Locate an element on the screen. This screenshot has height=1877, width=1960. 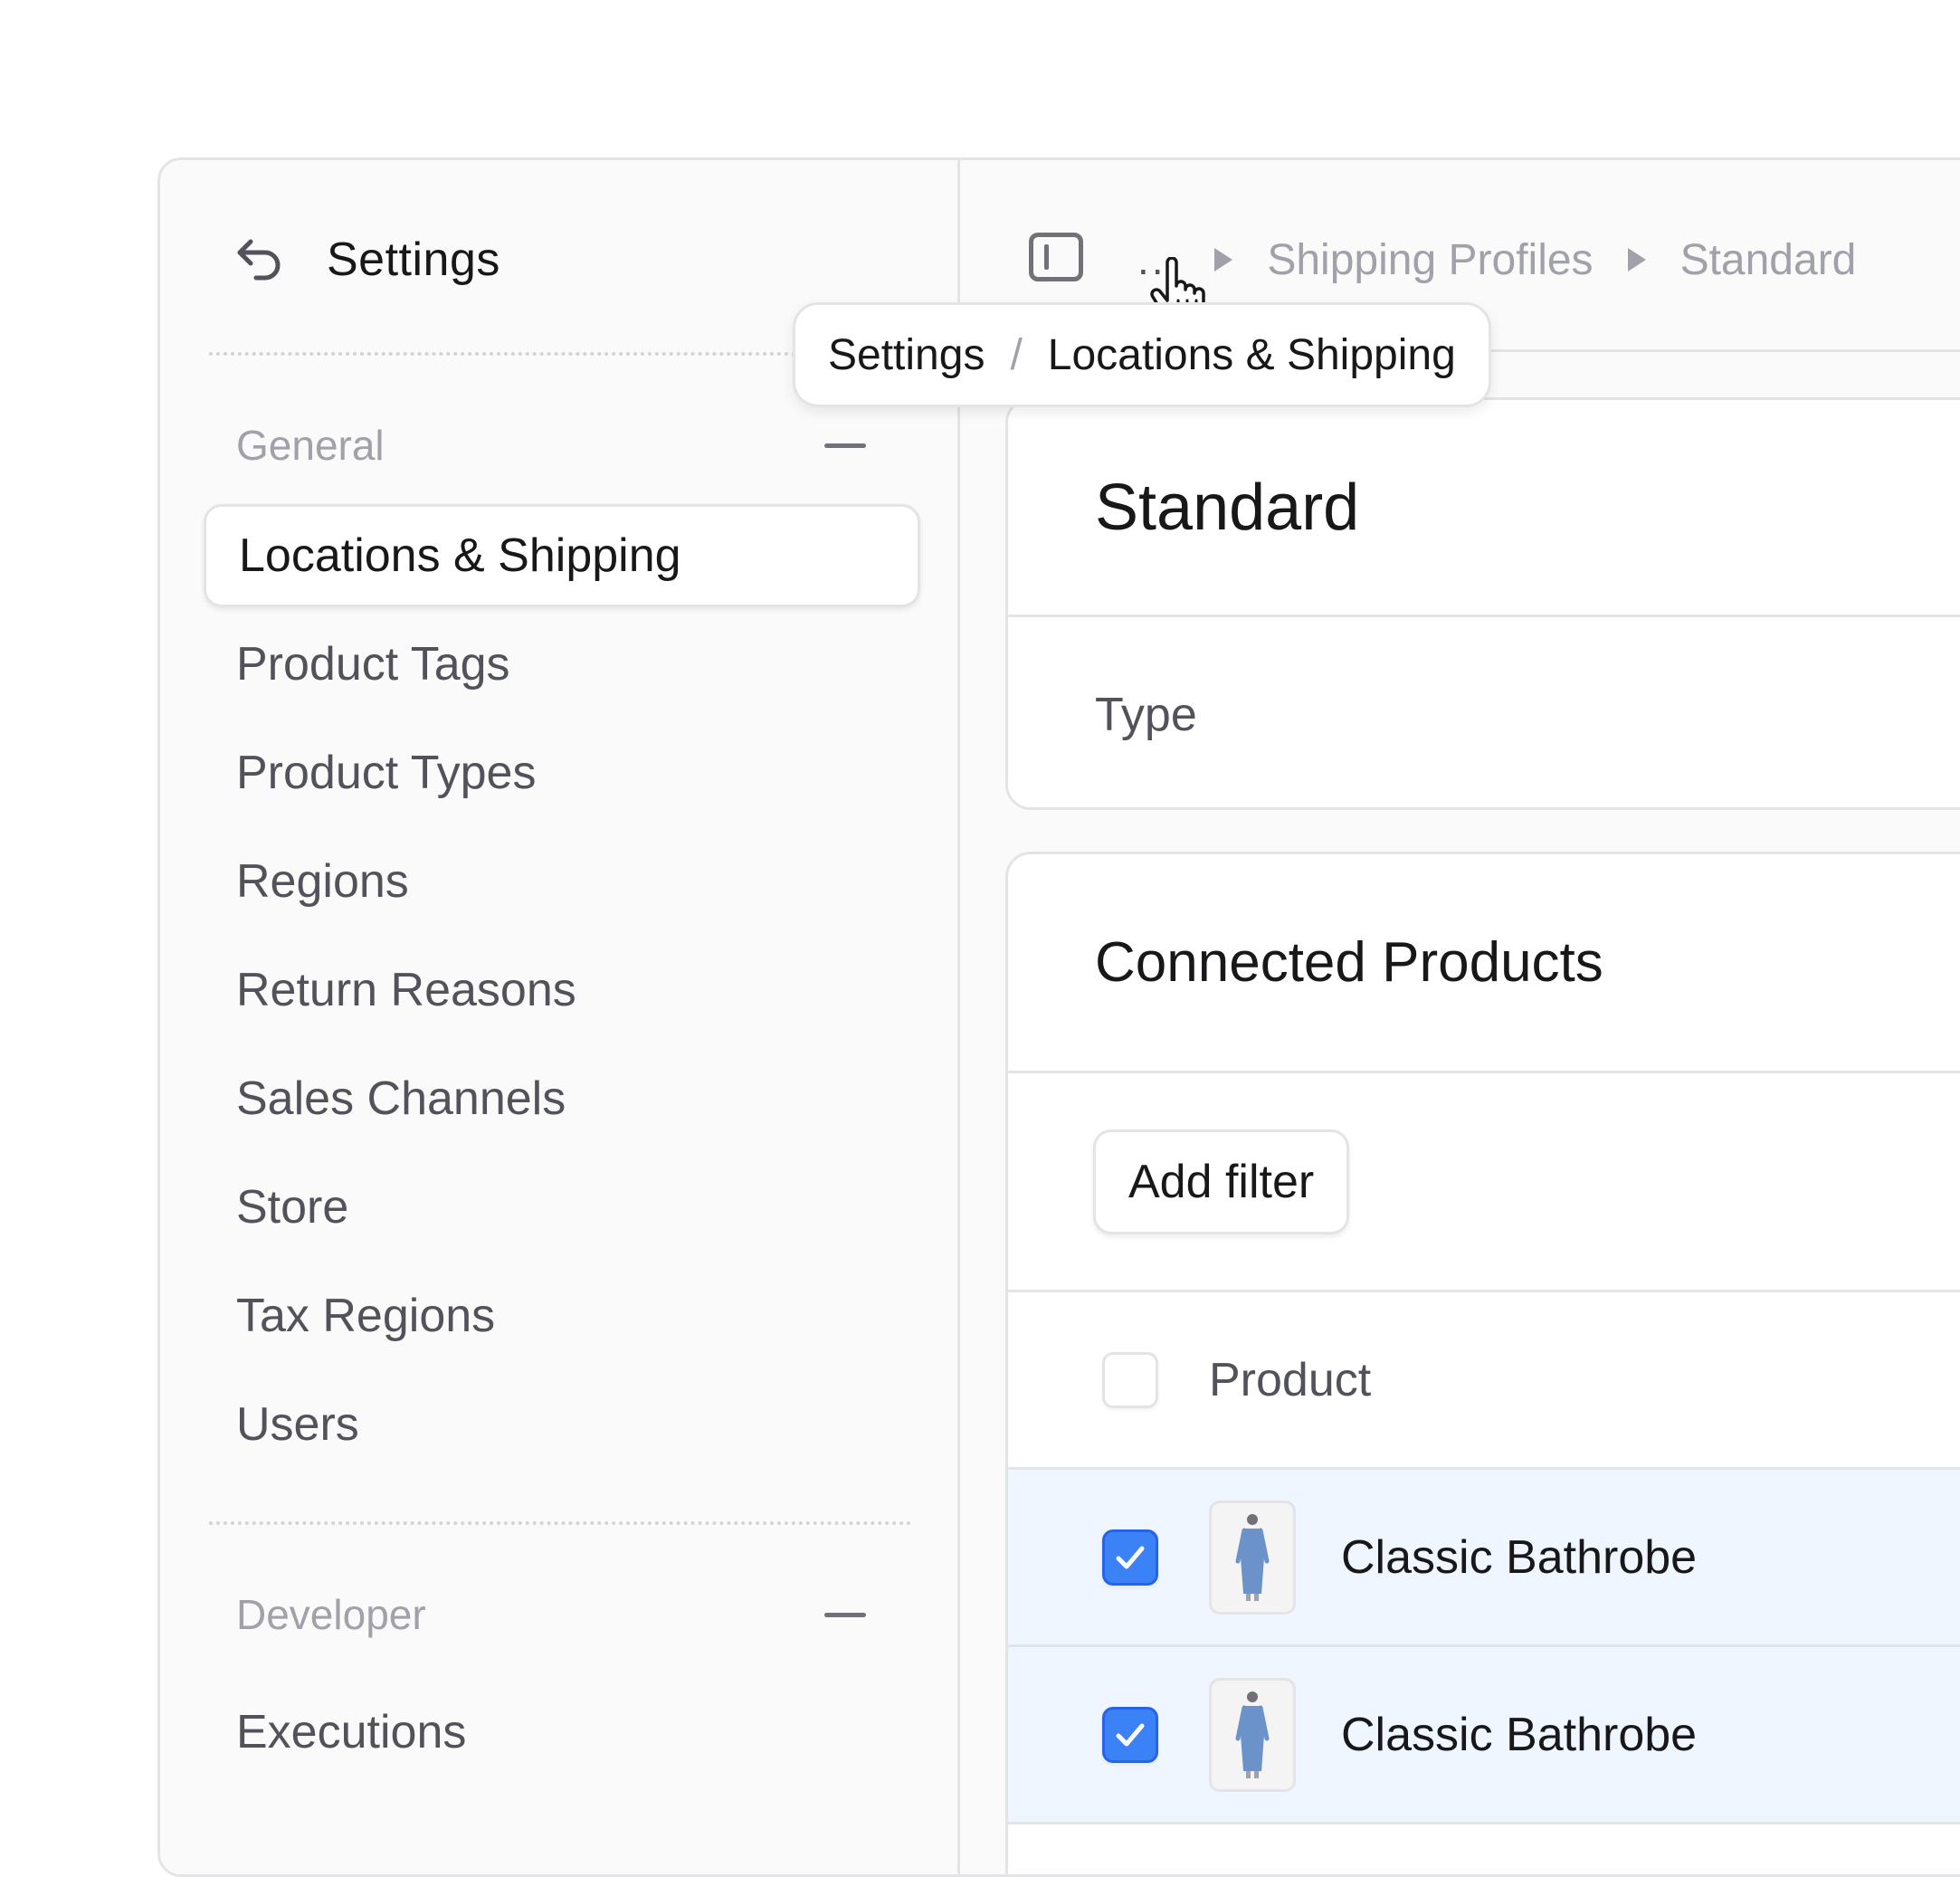
section-developer-label: Developer is located at coordinates (331, 1614).